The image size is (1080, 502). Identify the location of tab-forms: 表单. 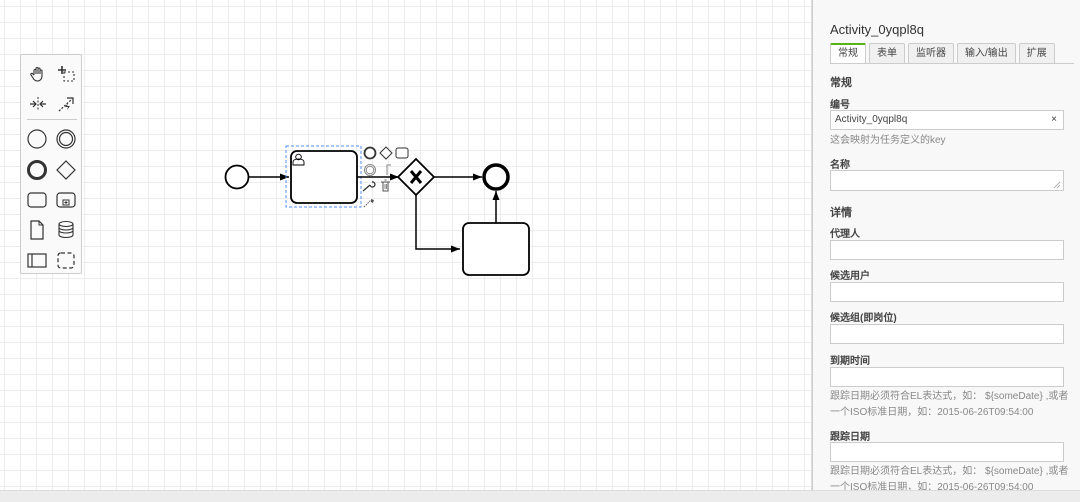
(887, 53).